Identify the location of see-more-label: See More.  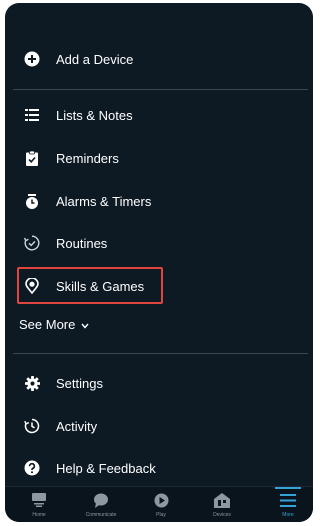
(47, 324).